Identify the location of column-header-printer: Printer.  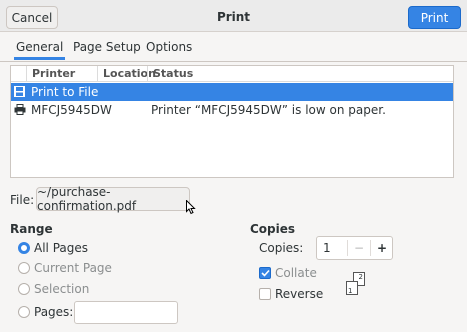
(61, 74).